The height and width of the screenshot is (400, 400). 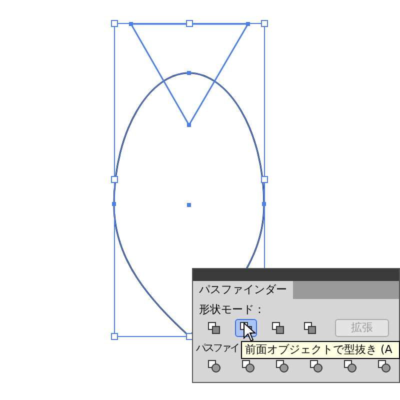 I want to click on panel-tab: パスファインダー, so click(x=243, y=290).